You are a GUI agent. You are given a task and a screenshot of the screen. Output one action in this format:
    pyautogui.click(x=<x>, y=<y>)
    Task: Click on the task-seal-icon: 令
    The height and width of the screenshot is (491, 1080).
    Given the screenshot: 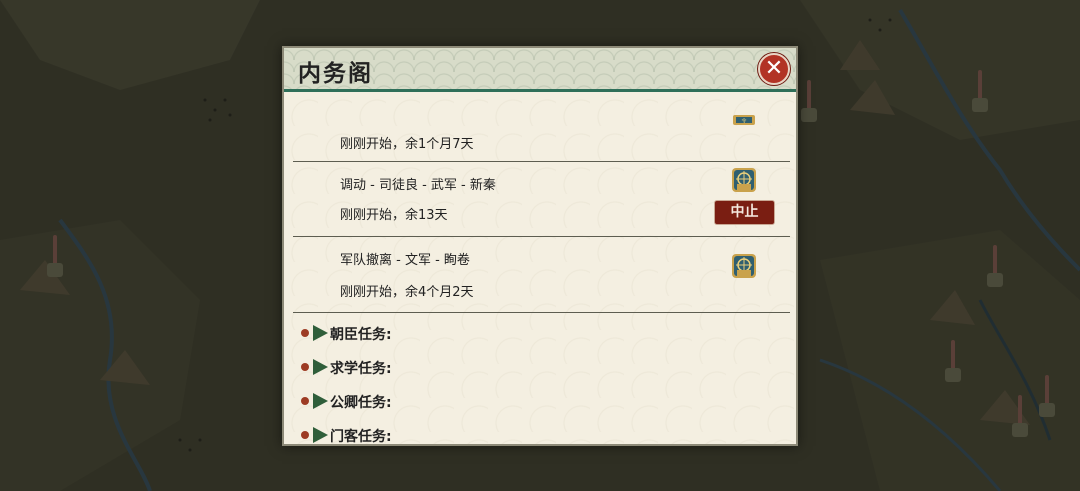 What is the action you would take?
    pyautogui.click(x=744, y=121)
    